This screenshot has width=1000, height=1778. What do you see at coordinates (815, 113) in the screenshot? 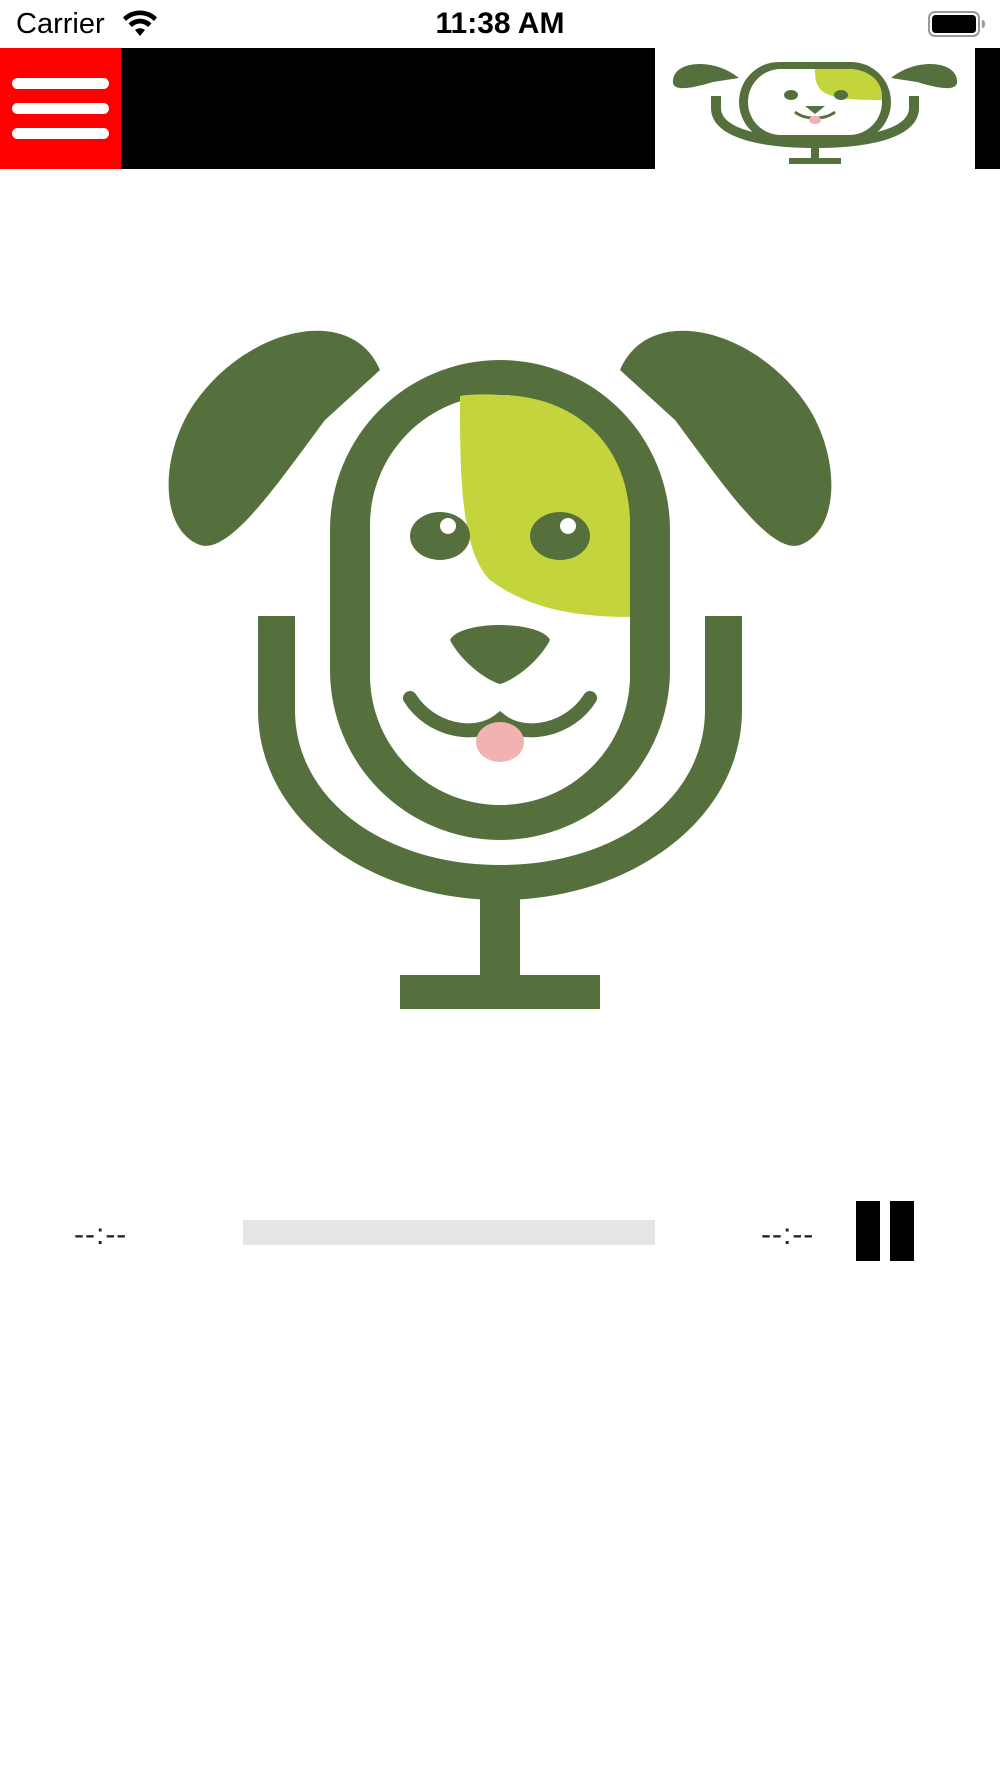
I see `dog-microphone-logo` at bounding box center [815, 113].